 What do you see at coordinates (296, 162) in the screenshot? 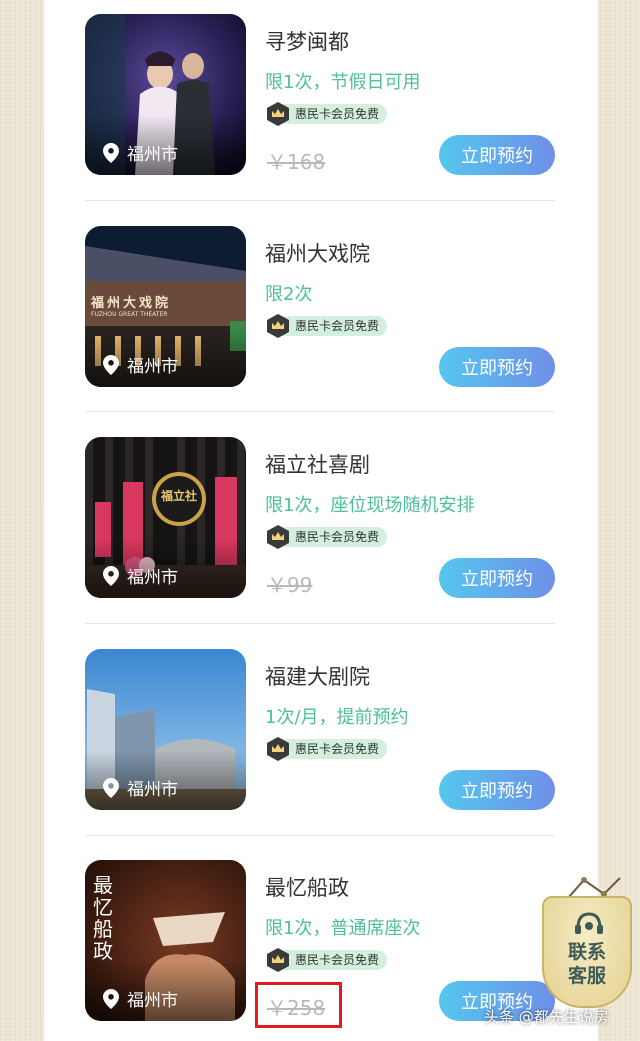
I see `original-price: ￥168` at bounding box center [296, 162].